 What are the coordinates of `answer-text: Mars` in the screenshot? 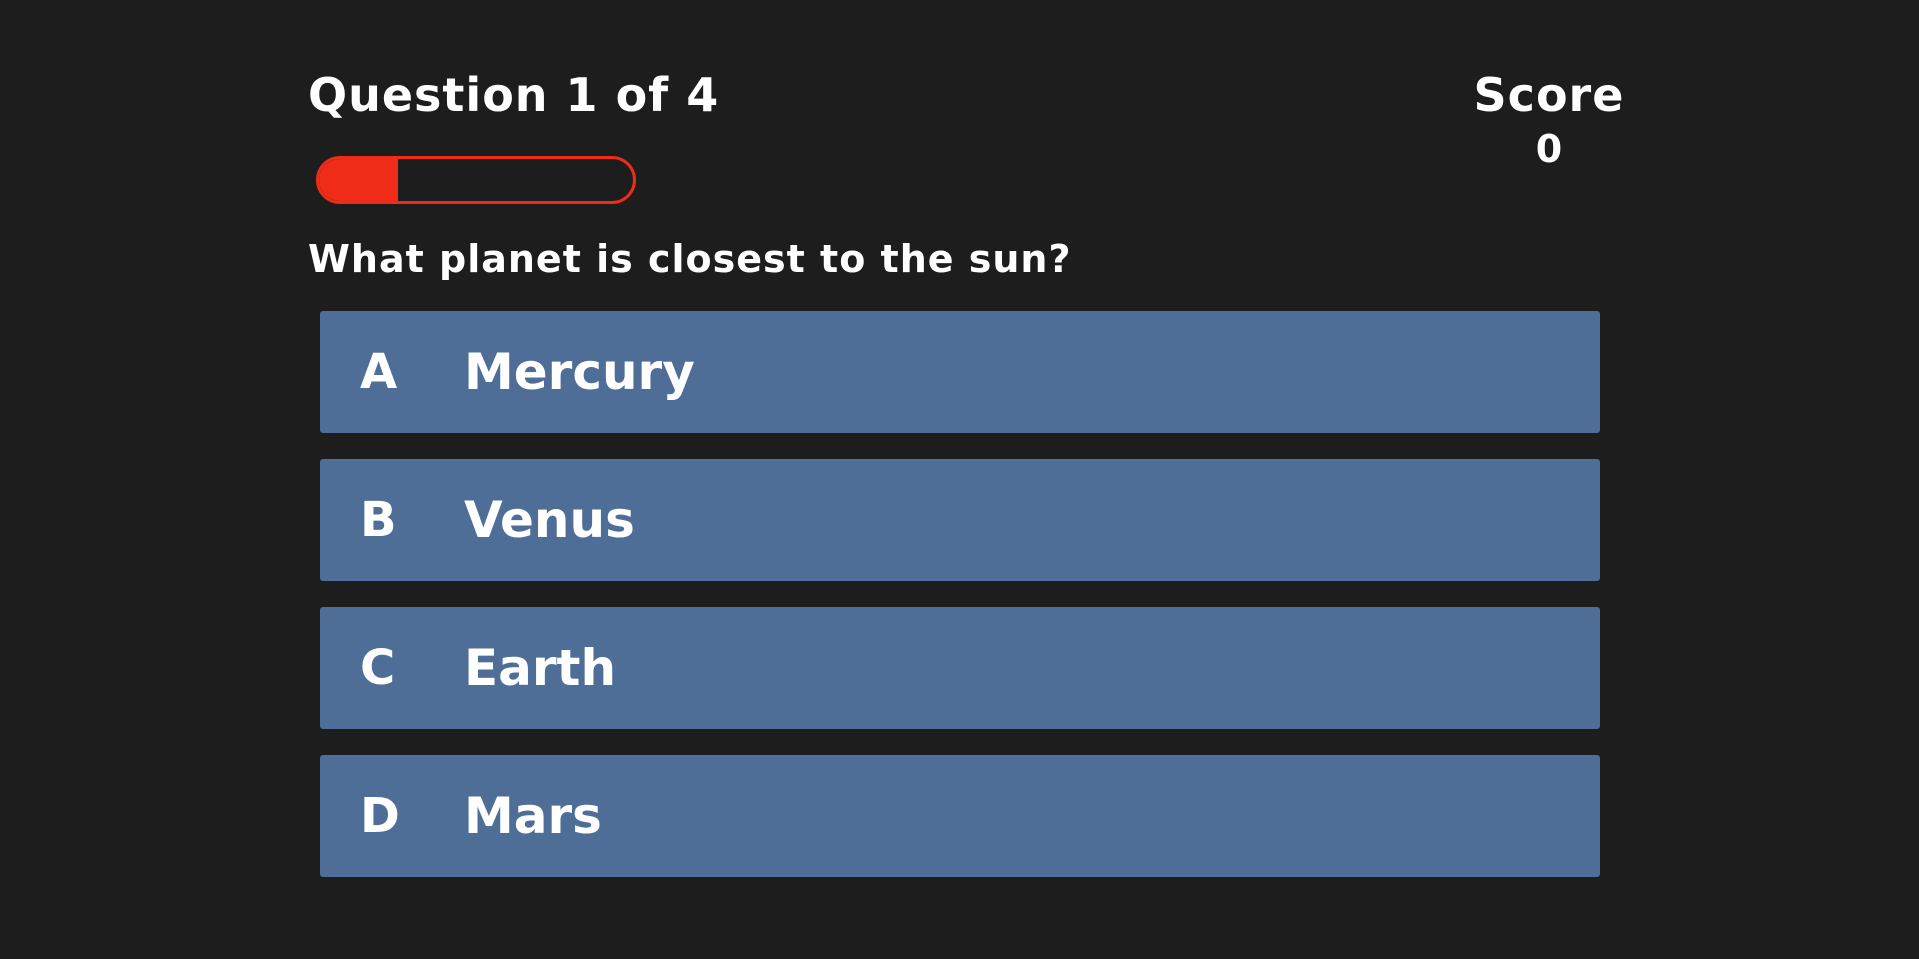 It's located at (533, 816).